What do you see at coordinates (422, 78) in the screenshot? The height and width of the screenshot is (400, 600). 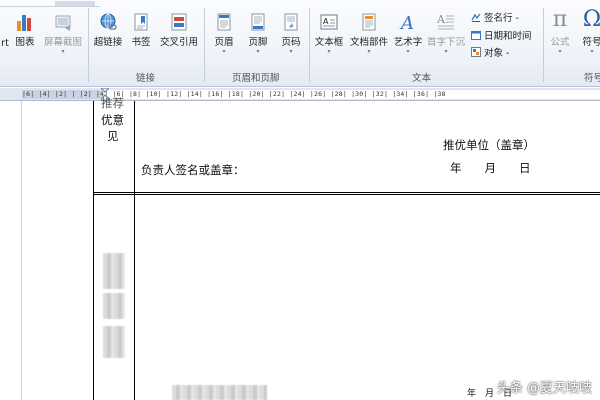 I see `group-label-text: 文本` at bounding box center [422, 78].